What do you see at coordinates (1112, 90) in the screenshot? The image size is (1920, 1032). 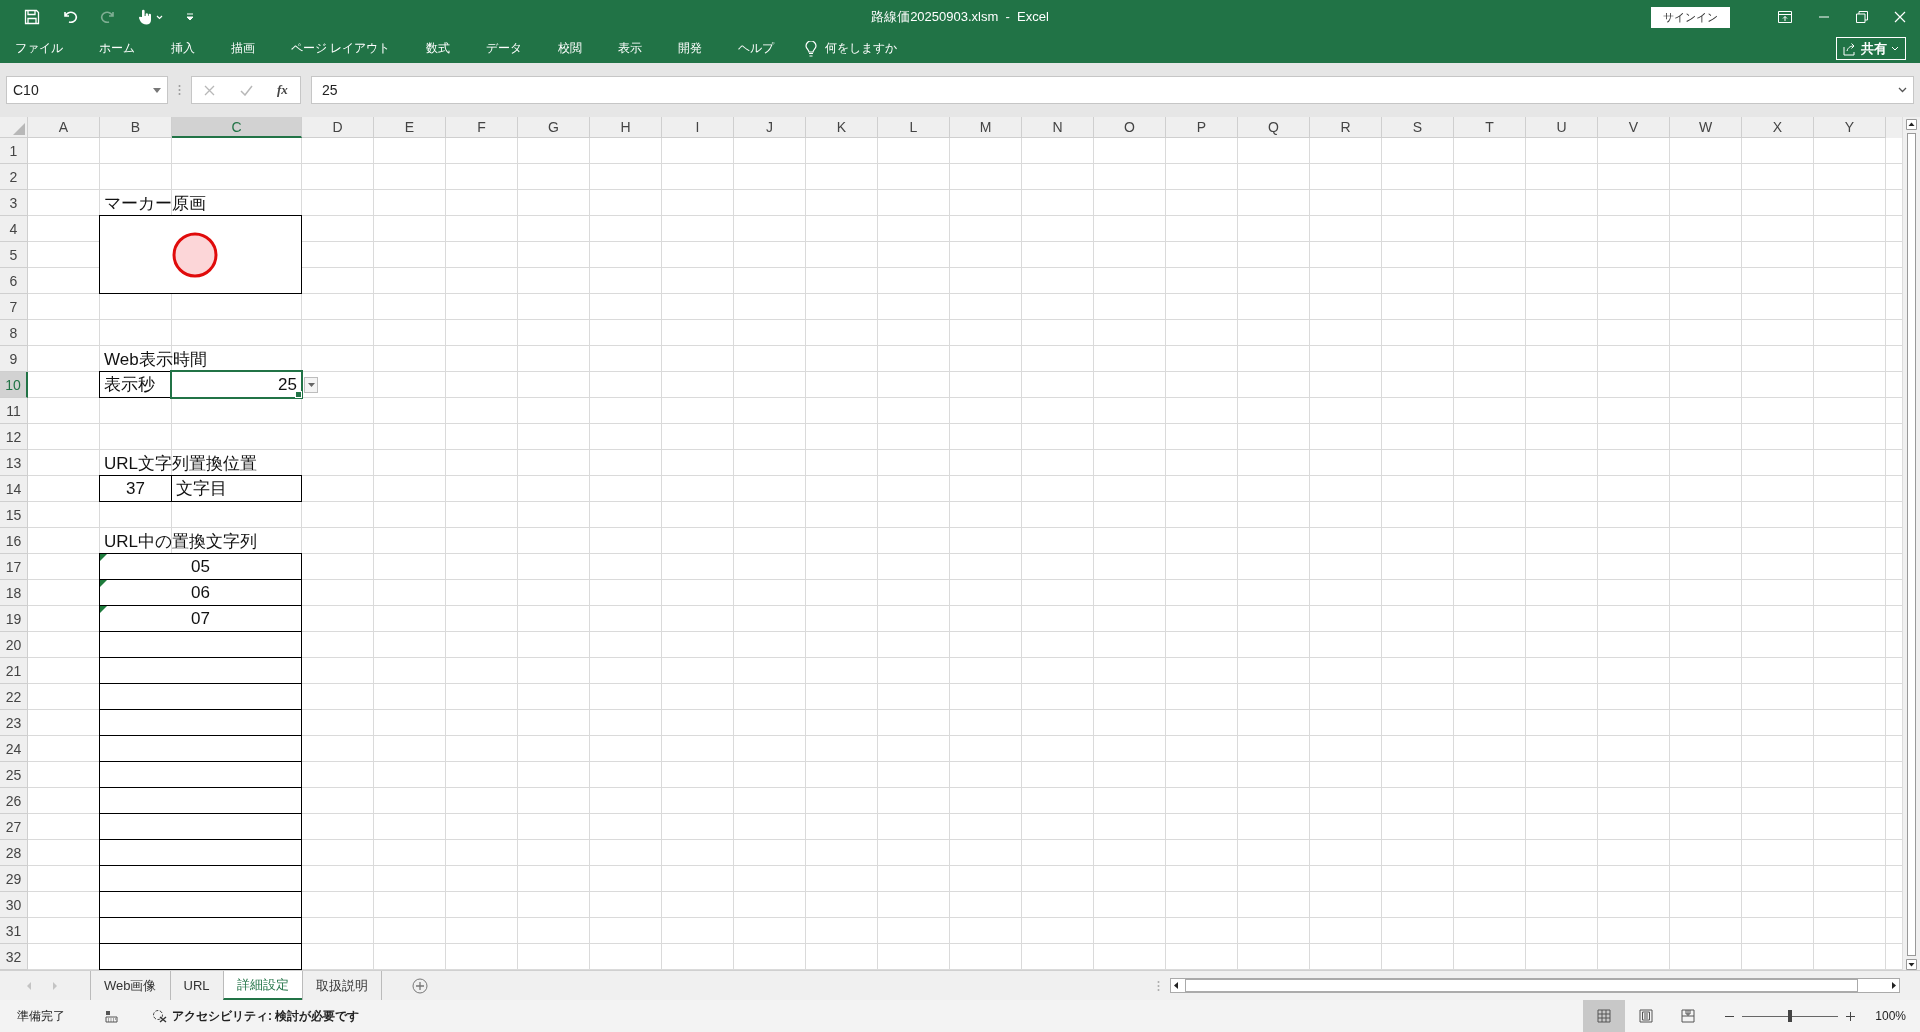 I see `formula-field: 25` at bounding box center [1112, 90].